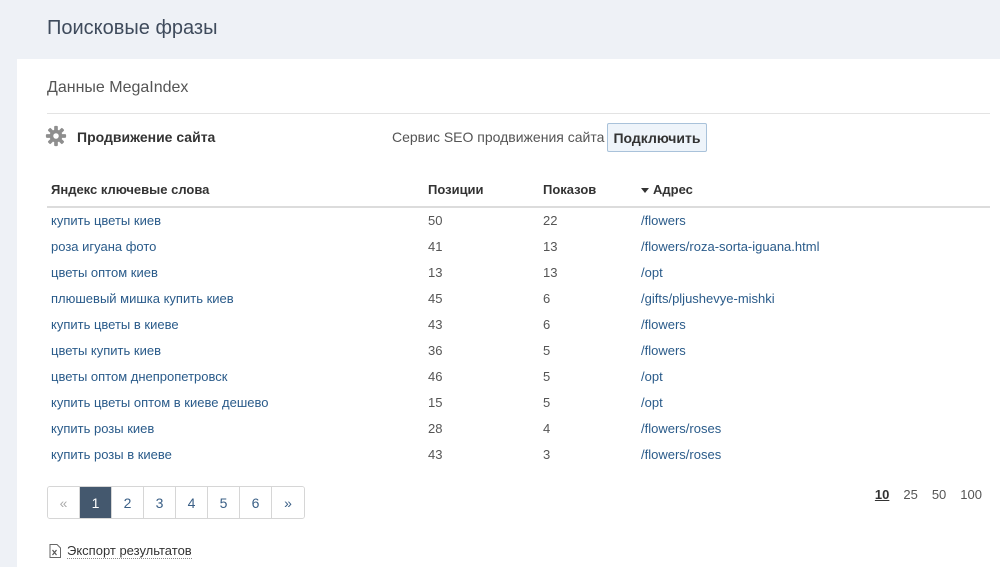 Image resolution: width=1000 pixels, height=567 pixels. What do you see at coordinates (224, 502) in the screenshot?
I see `pagination-page-5: 5` at bounding box center [224, 502].